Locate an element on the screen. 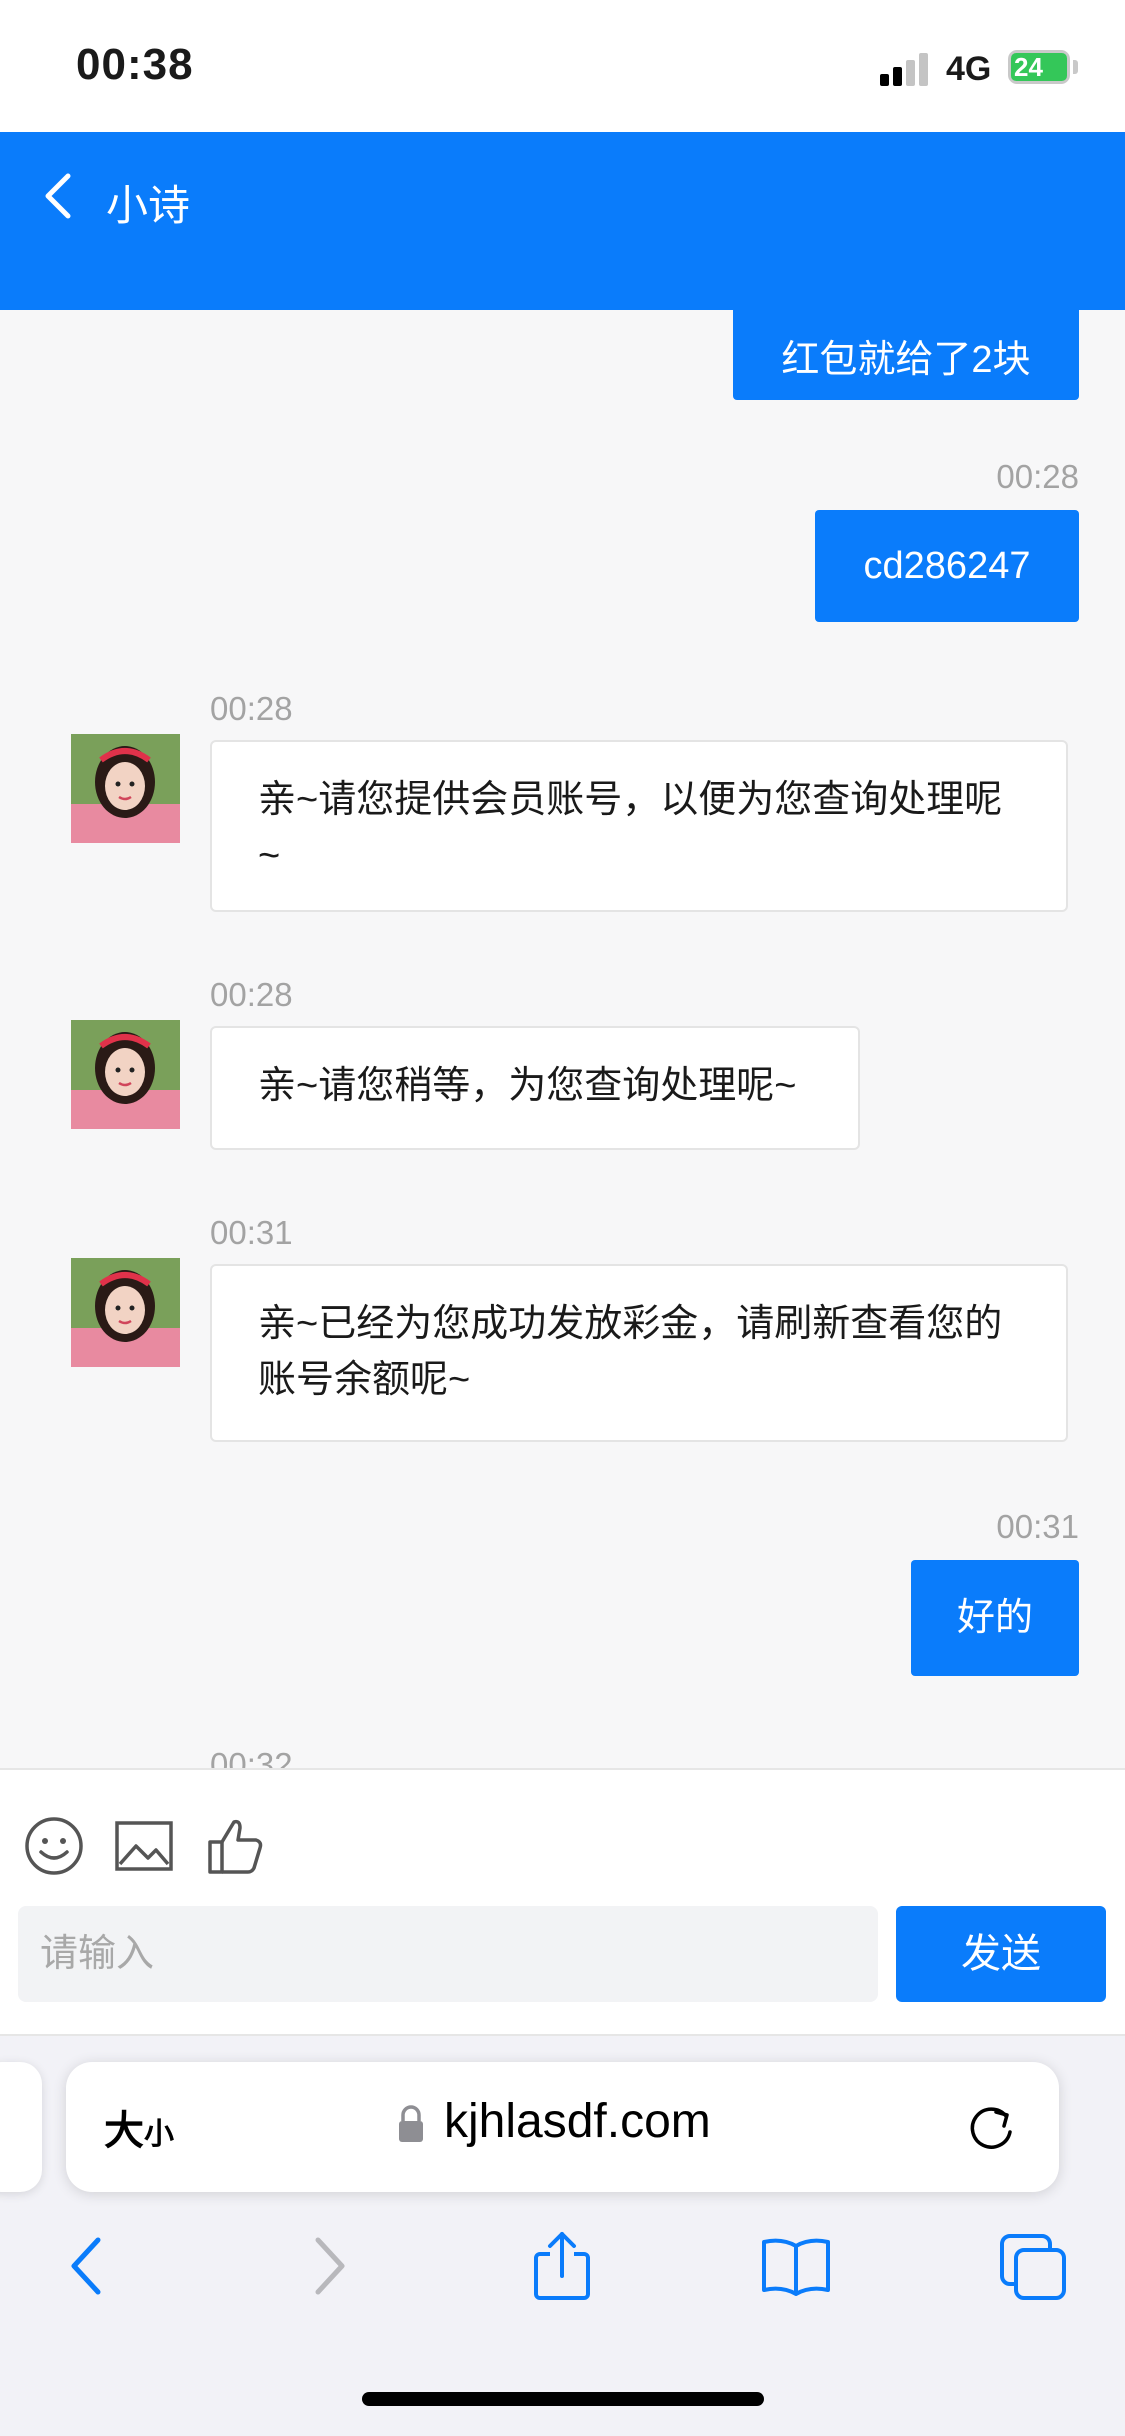 This screenshot has width=1125, height=2436. page-settings-button: 大小 is located at coordinates (139, 2127).